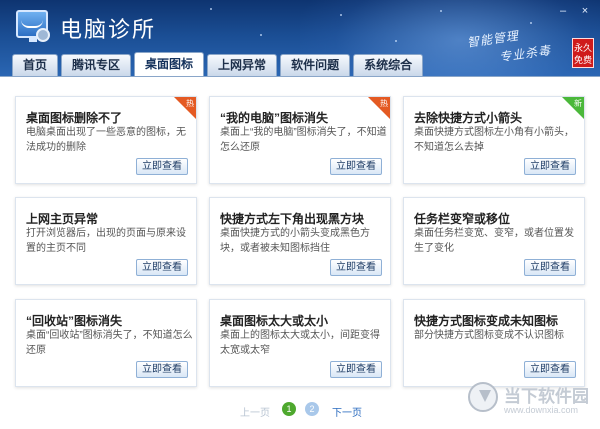 This screenshot has height=429, width=600. I want to click on free-badge: 永久免费, so click(583, 53).